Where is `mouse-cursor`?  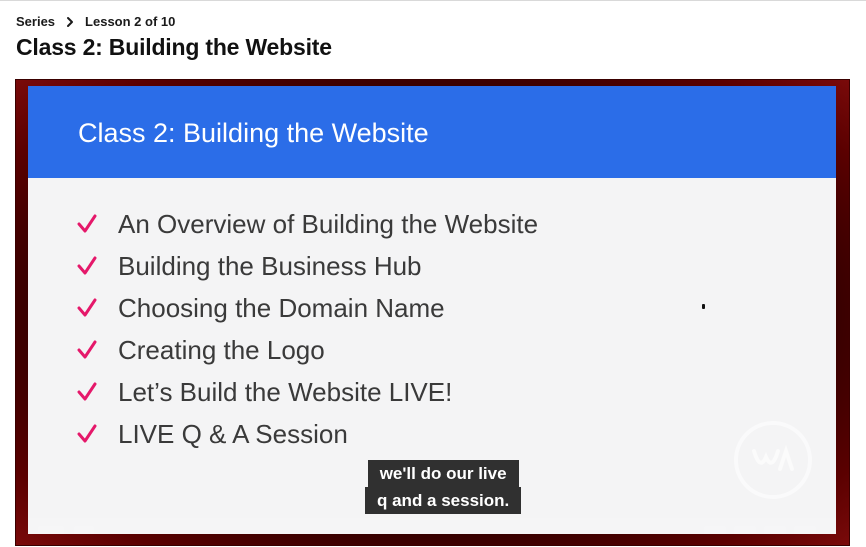 mouse-cursor is located at coordinates (703, 306).